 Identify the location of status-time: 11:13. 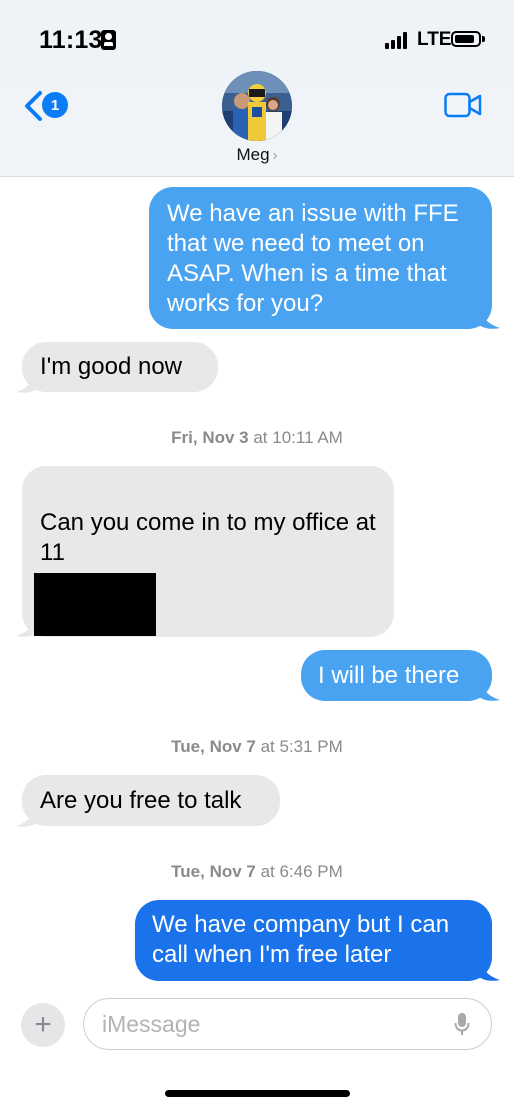
(71, 40).